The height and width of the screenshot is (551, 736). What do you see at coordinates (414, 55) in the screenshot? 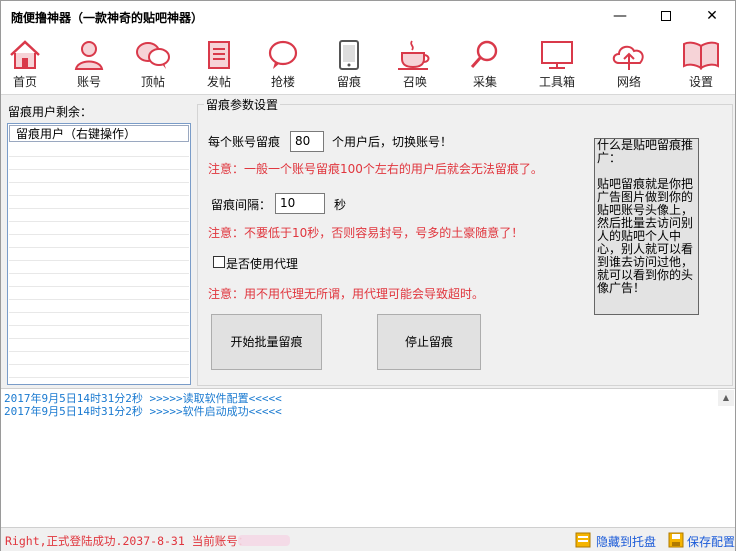
I see `coffee-cup-icon` at bounding box center [414, 55].